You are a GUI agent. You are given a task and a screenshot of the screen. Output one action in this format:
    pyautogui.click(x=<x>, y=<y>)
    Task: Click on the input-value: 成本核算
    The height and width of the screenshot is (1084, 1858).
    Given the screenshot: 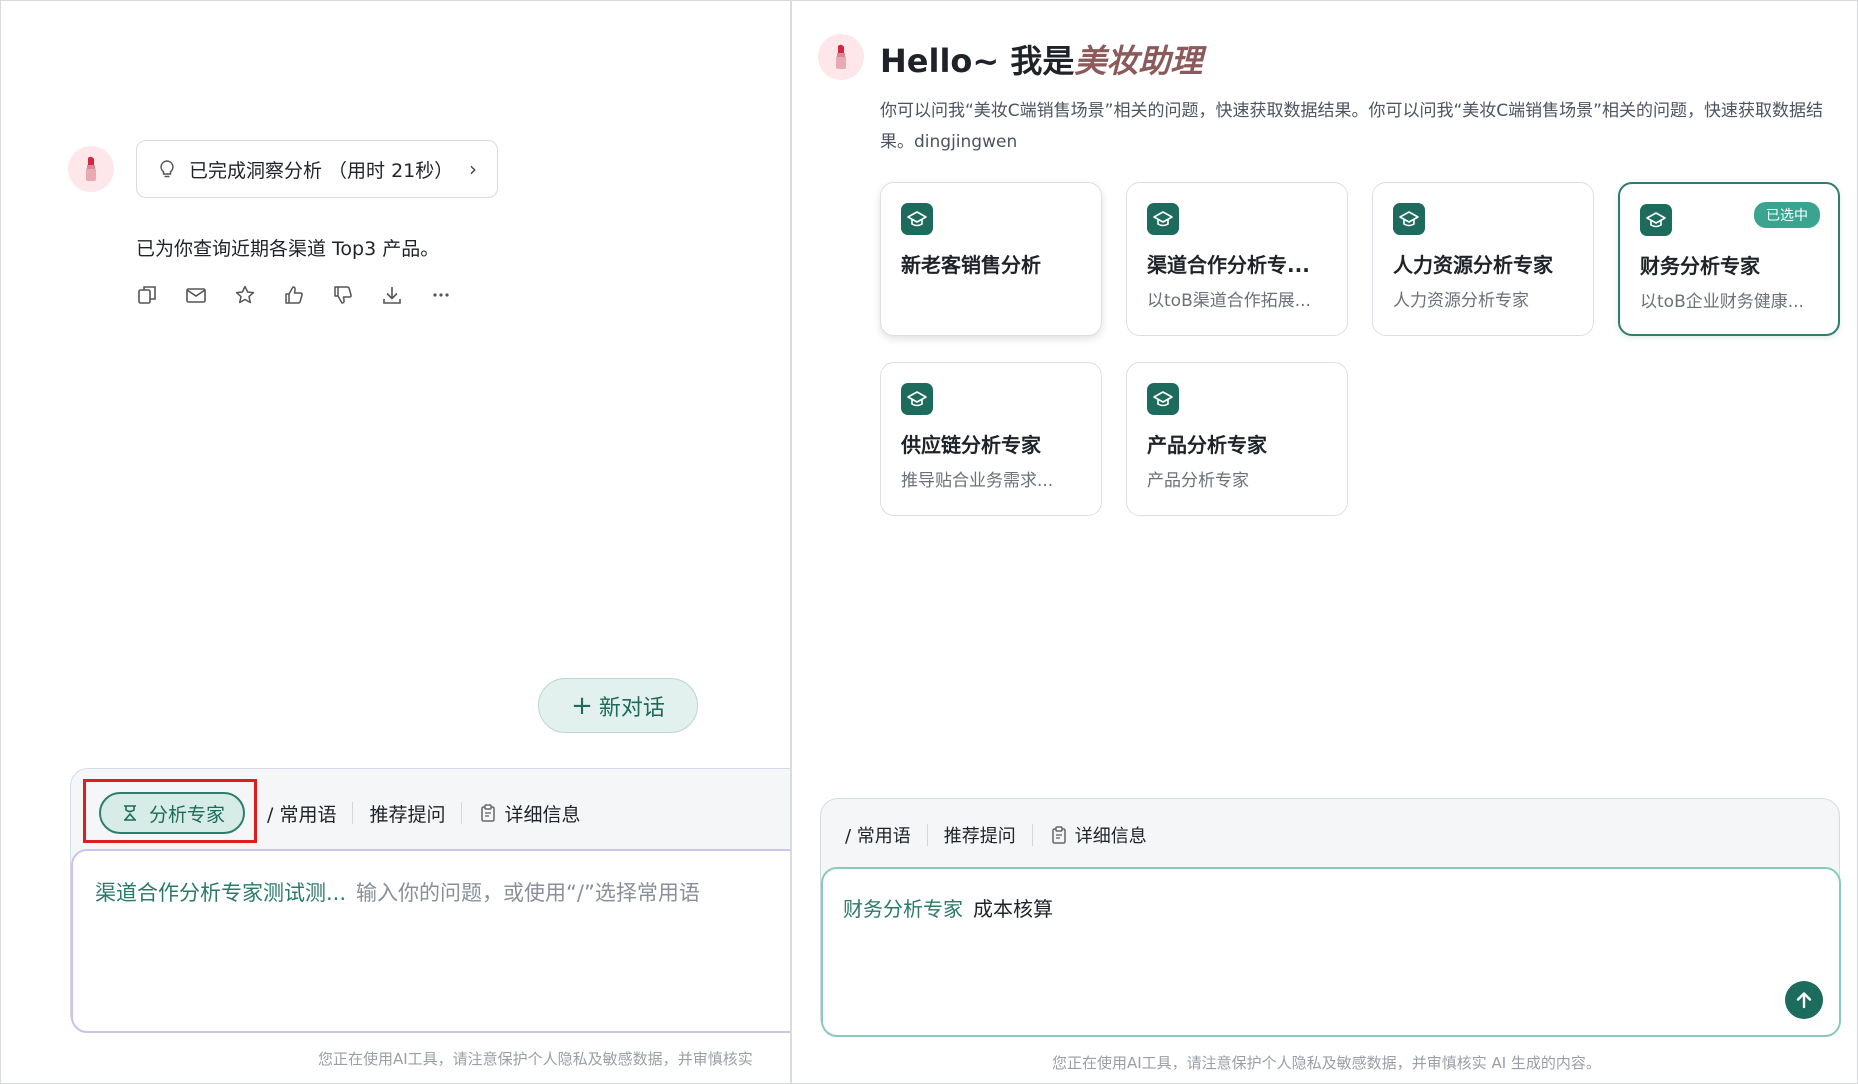 What is the action you would take?
    pyautogui.click(x=1013, y=909)
    